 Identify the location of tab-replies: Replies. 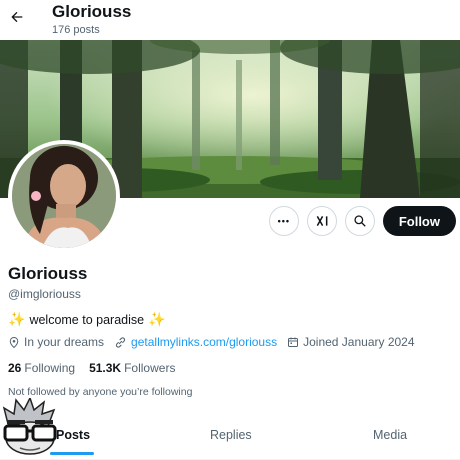
(231, 435).